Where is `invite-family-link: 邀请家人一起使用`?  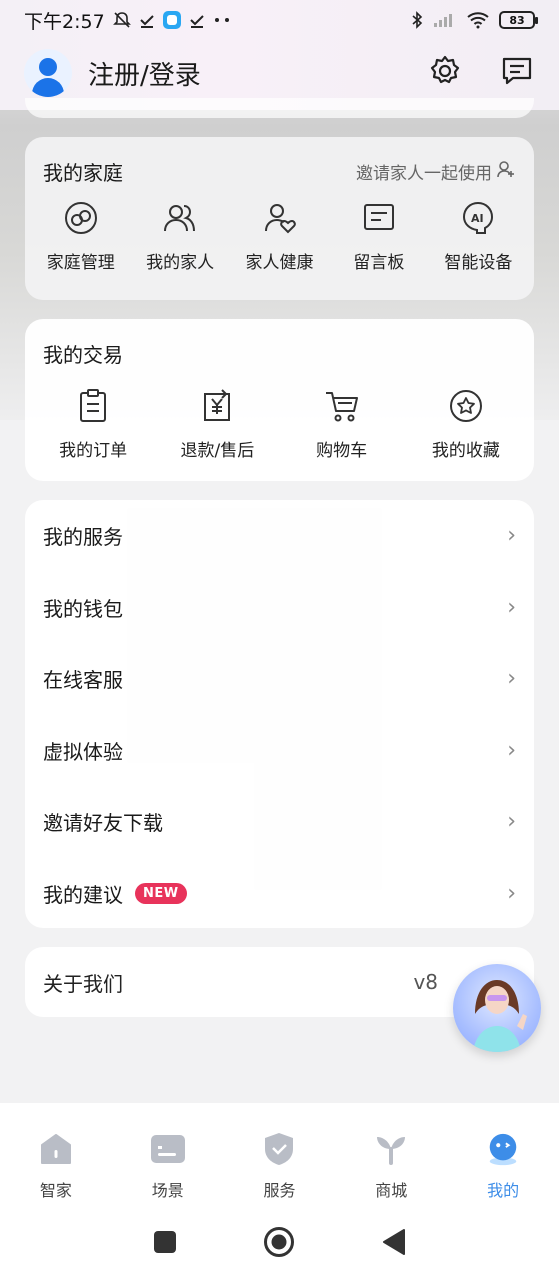
invite-family-link: 邀请家人一起使用 is located at coordinates (436, 171).